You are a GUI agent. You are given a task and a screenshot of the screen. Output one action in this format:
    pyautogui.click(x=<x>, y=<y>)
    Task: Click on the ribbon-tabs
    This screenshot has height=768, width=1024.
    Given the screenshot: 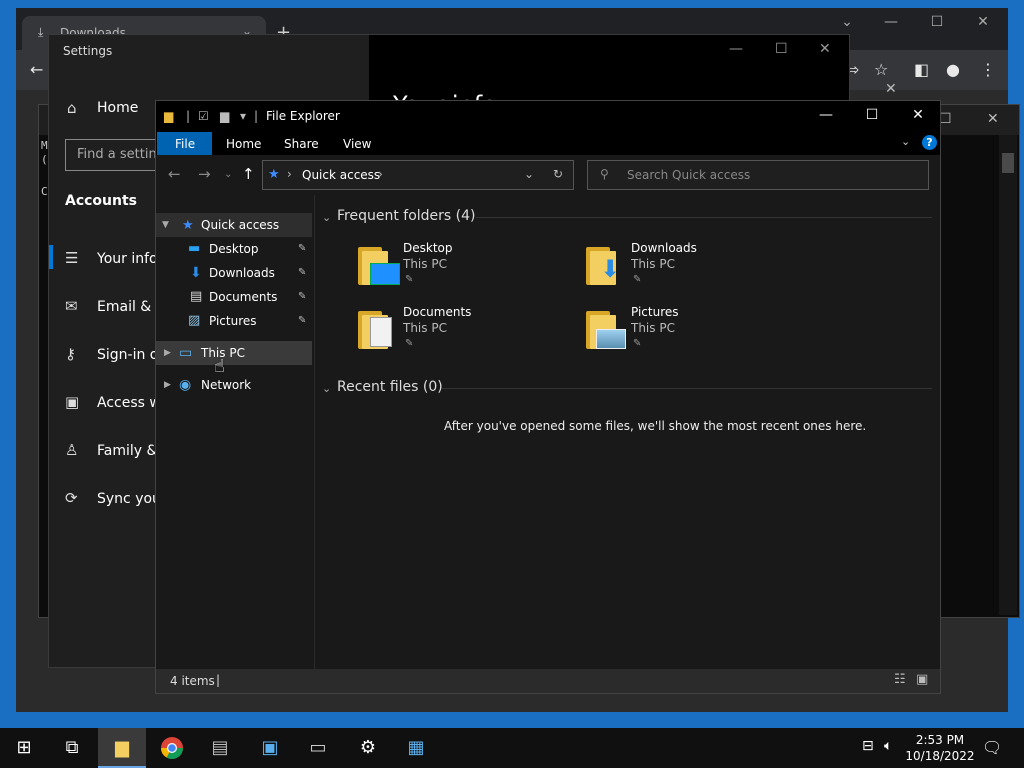 What is the action you would take?
    pyautogui.click(x=548, y=143)
    